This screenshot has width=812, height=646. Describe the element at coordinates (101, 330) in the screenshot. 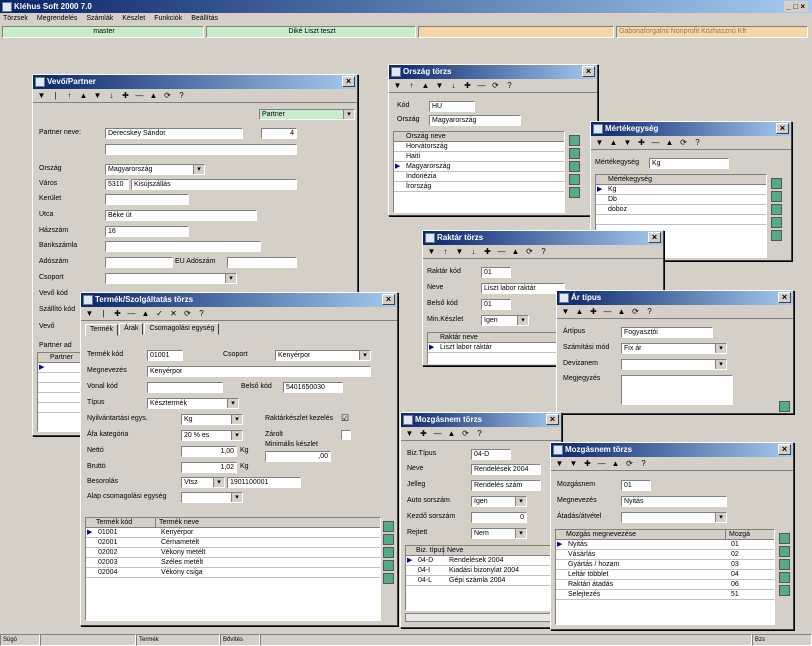

I see `tab-termek: Termék` at that location.